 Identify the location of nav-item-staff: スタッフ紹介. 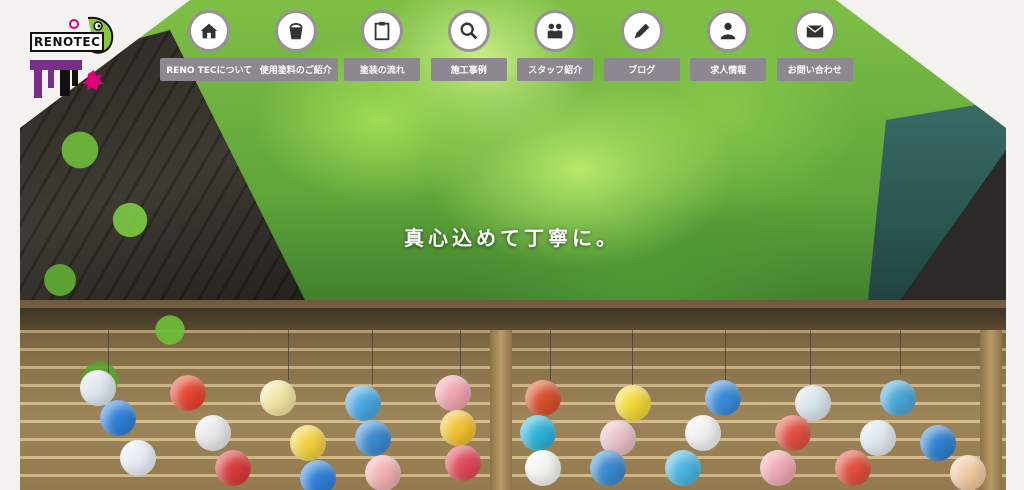
(555, 50).